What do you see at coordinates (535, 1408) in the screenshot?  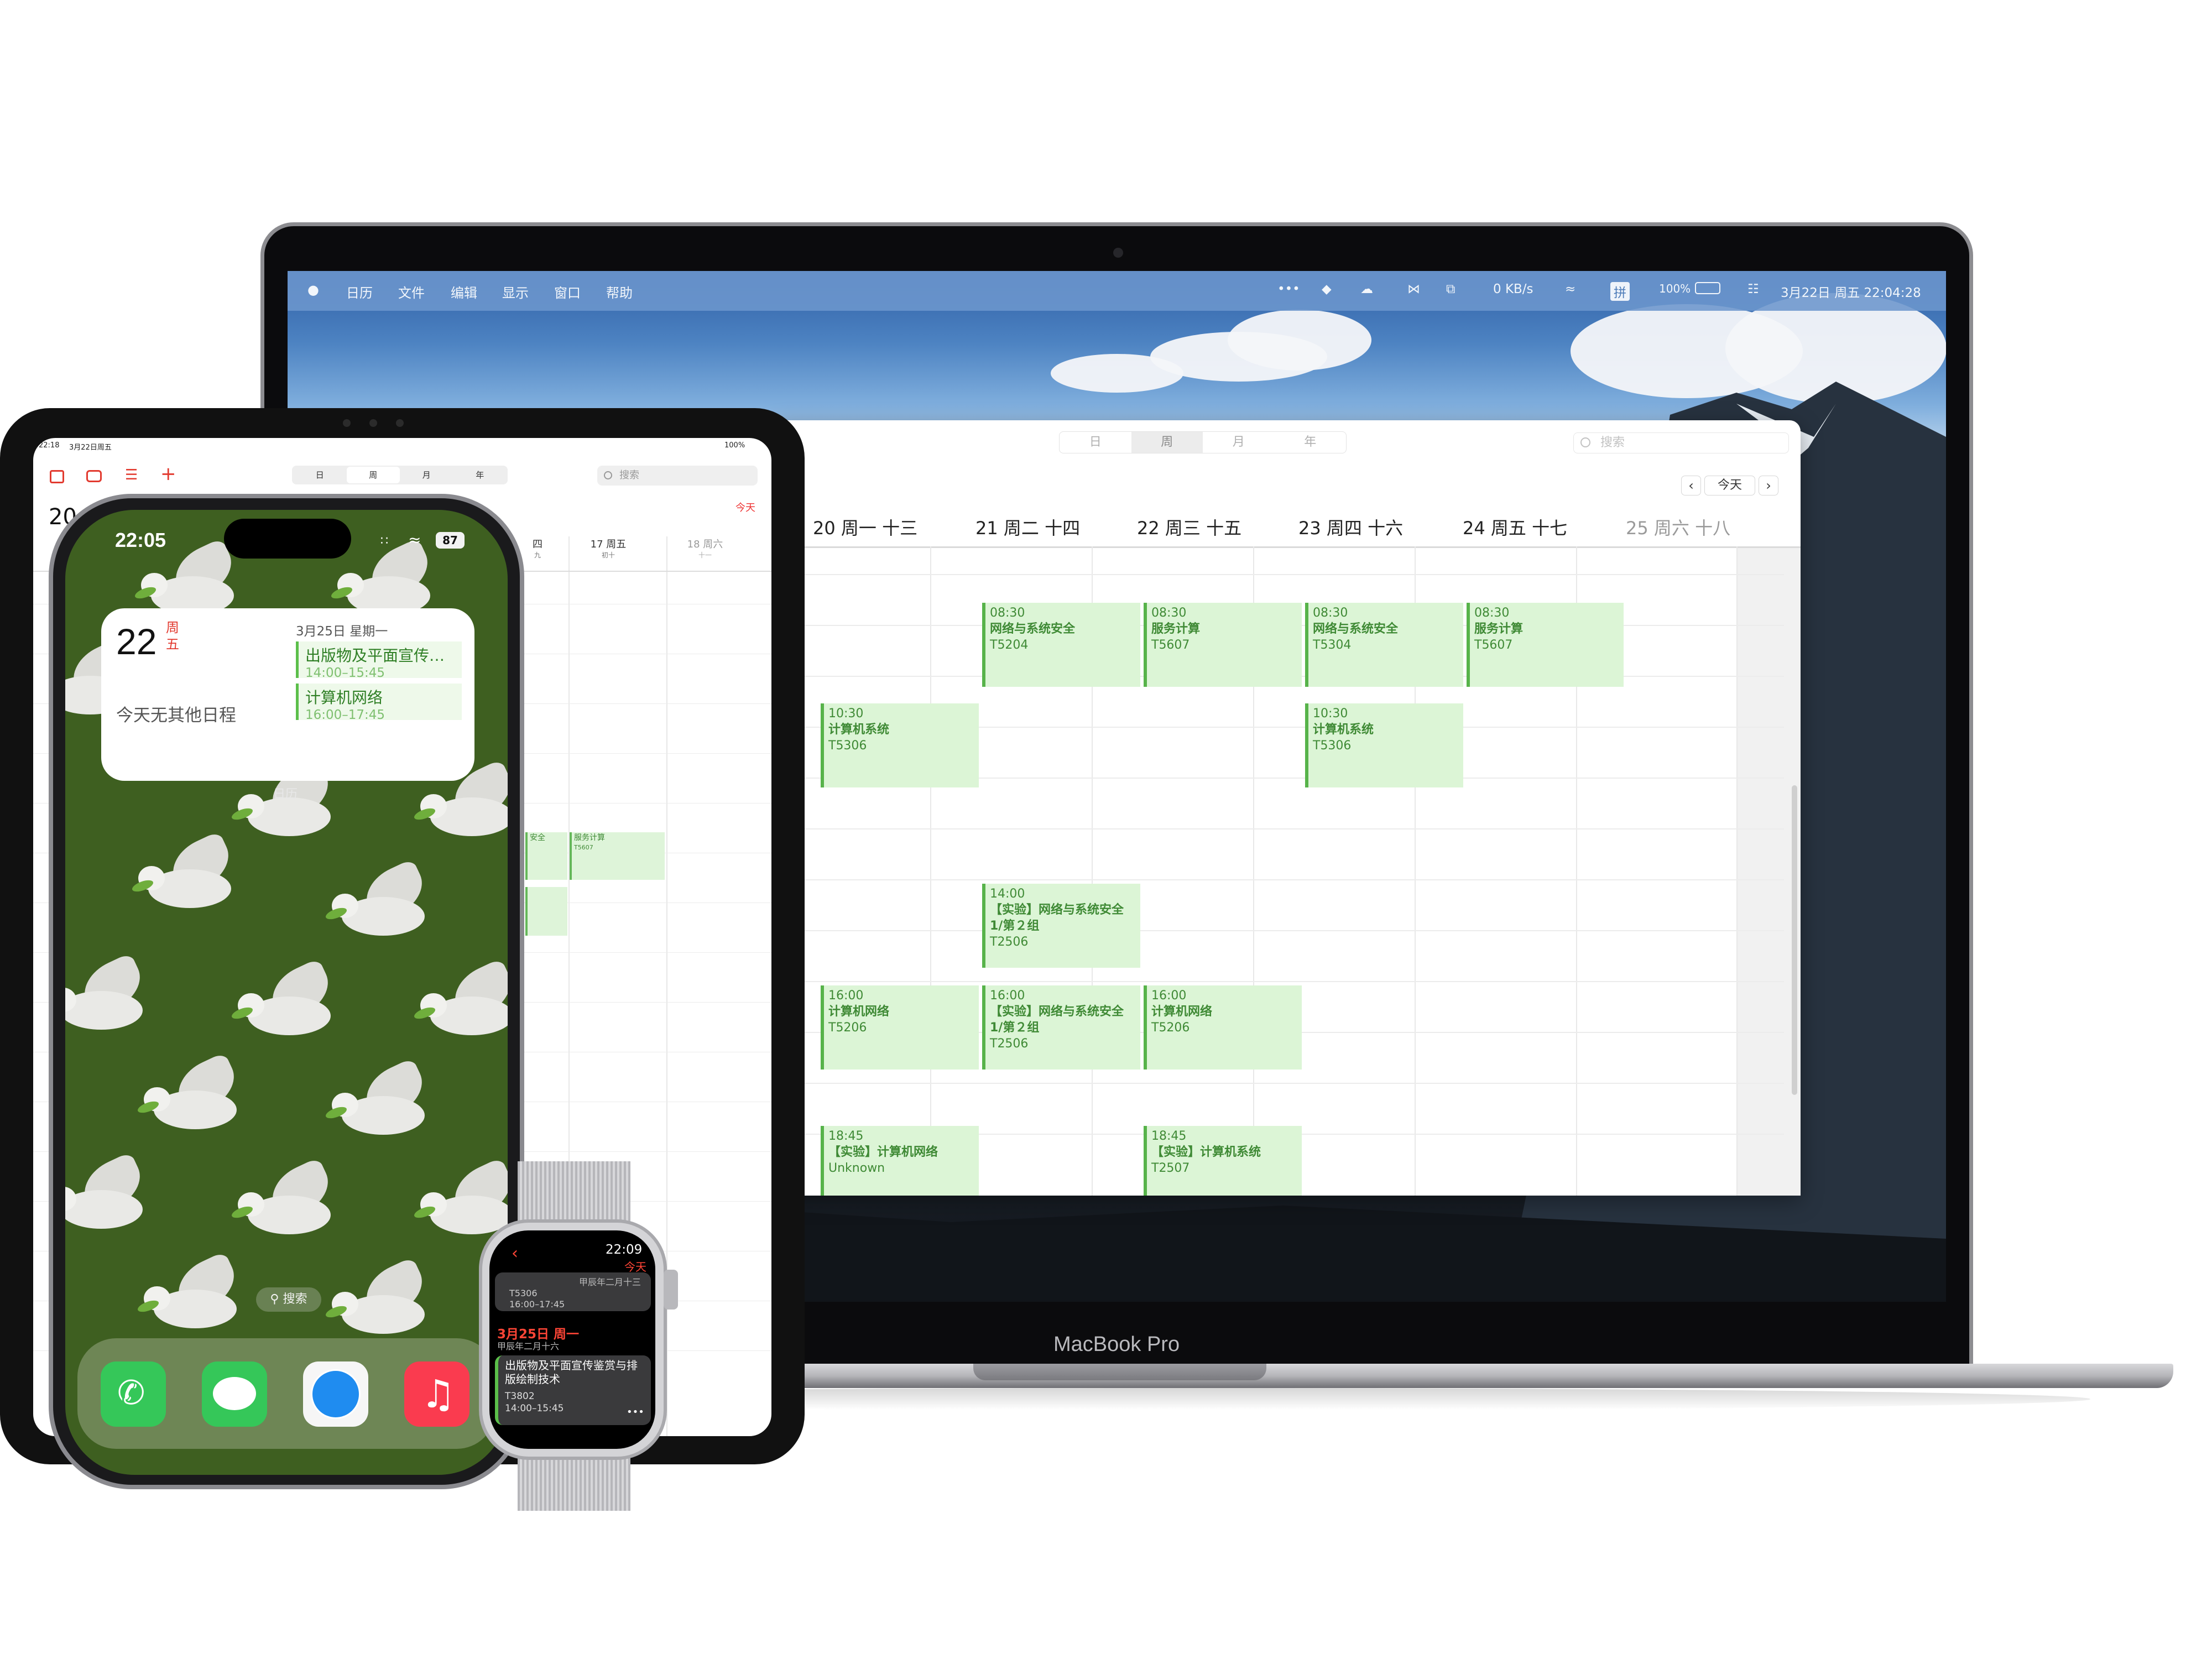 I see `watch-event-time: 14:00–15:45` at bounding box center [535, 1408].